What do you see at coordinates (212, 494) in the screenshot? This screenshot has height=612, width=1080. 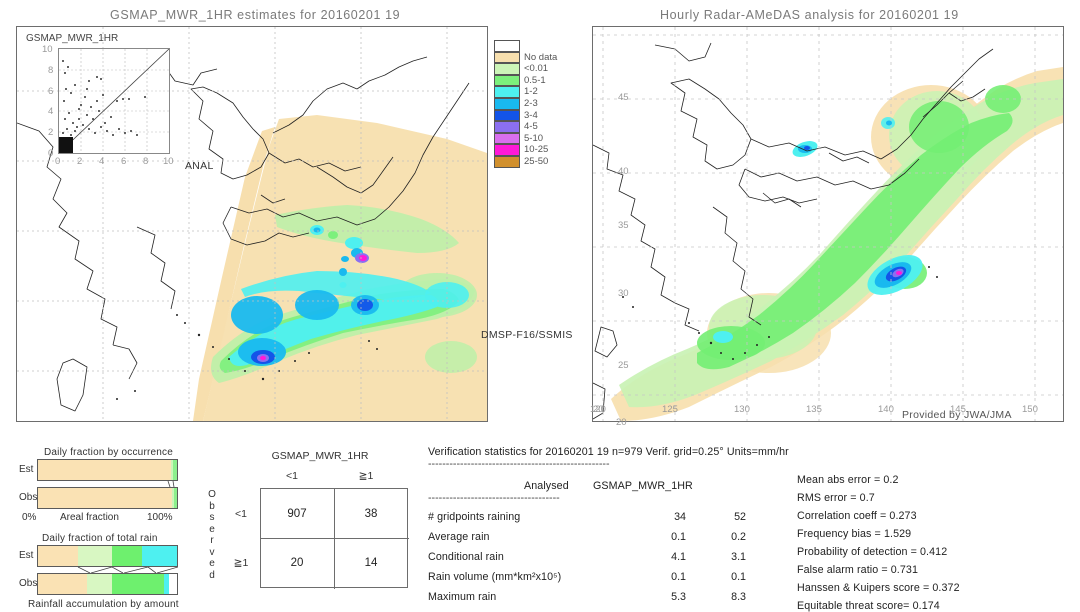 I see `observed-letter: O` at bounding box center [212, 494].